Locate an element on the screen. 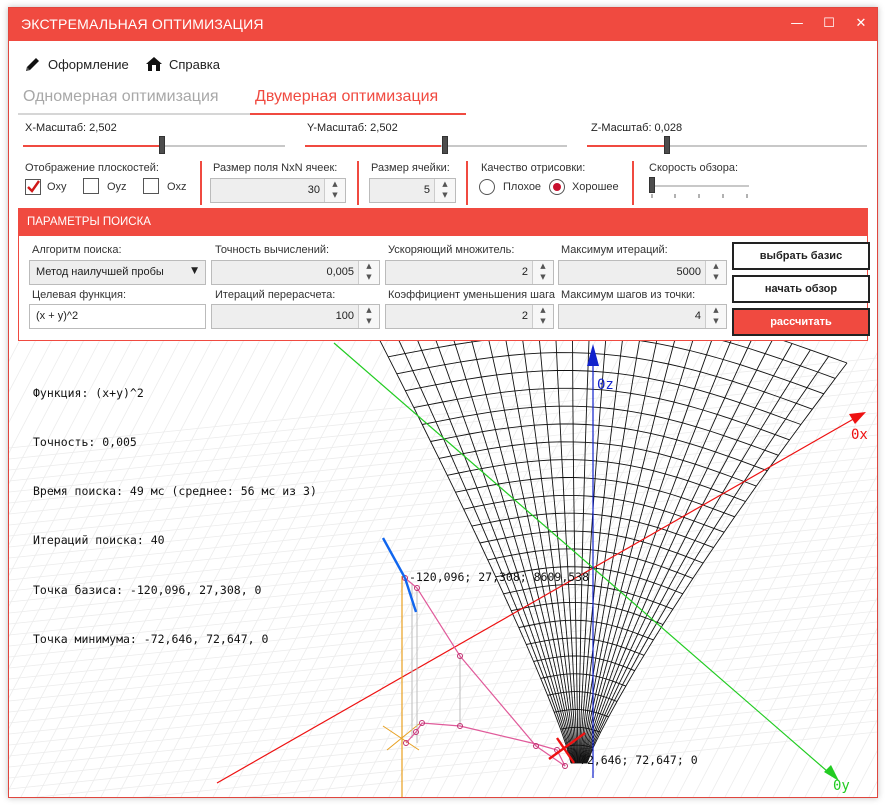  start-view-button: начать обзор is located at coordinates (801, 289).